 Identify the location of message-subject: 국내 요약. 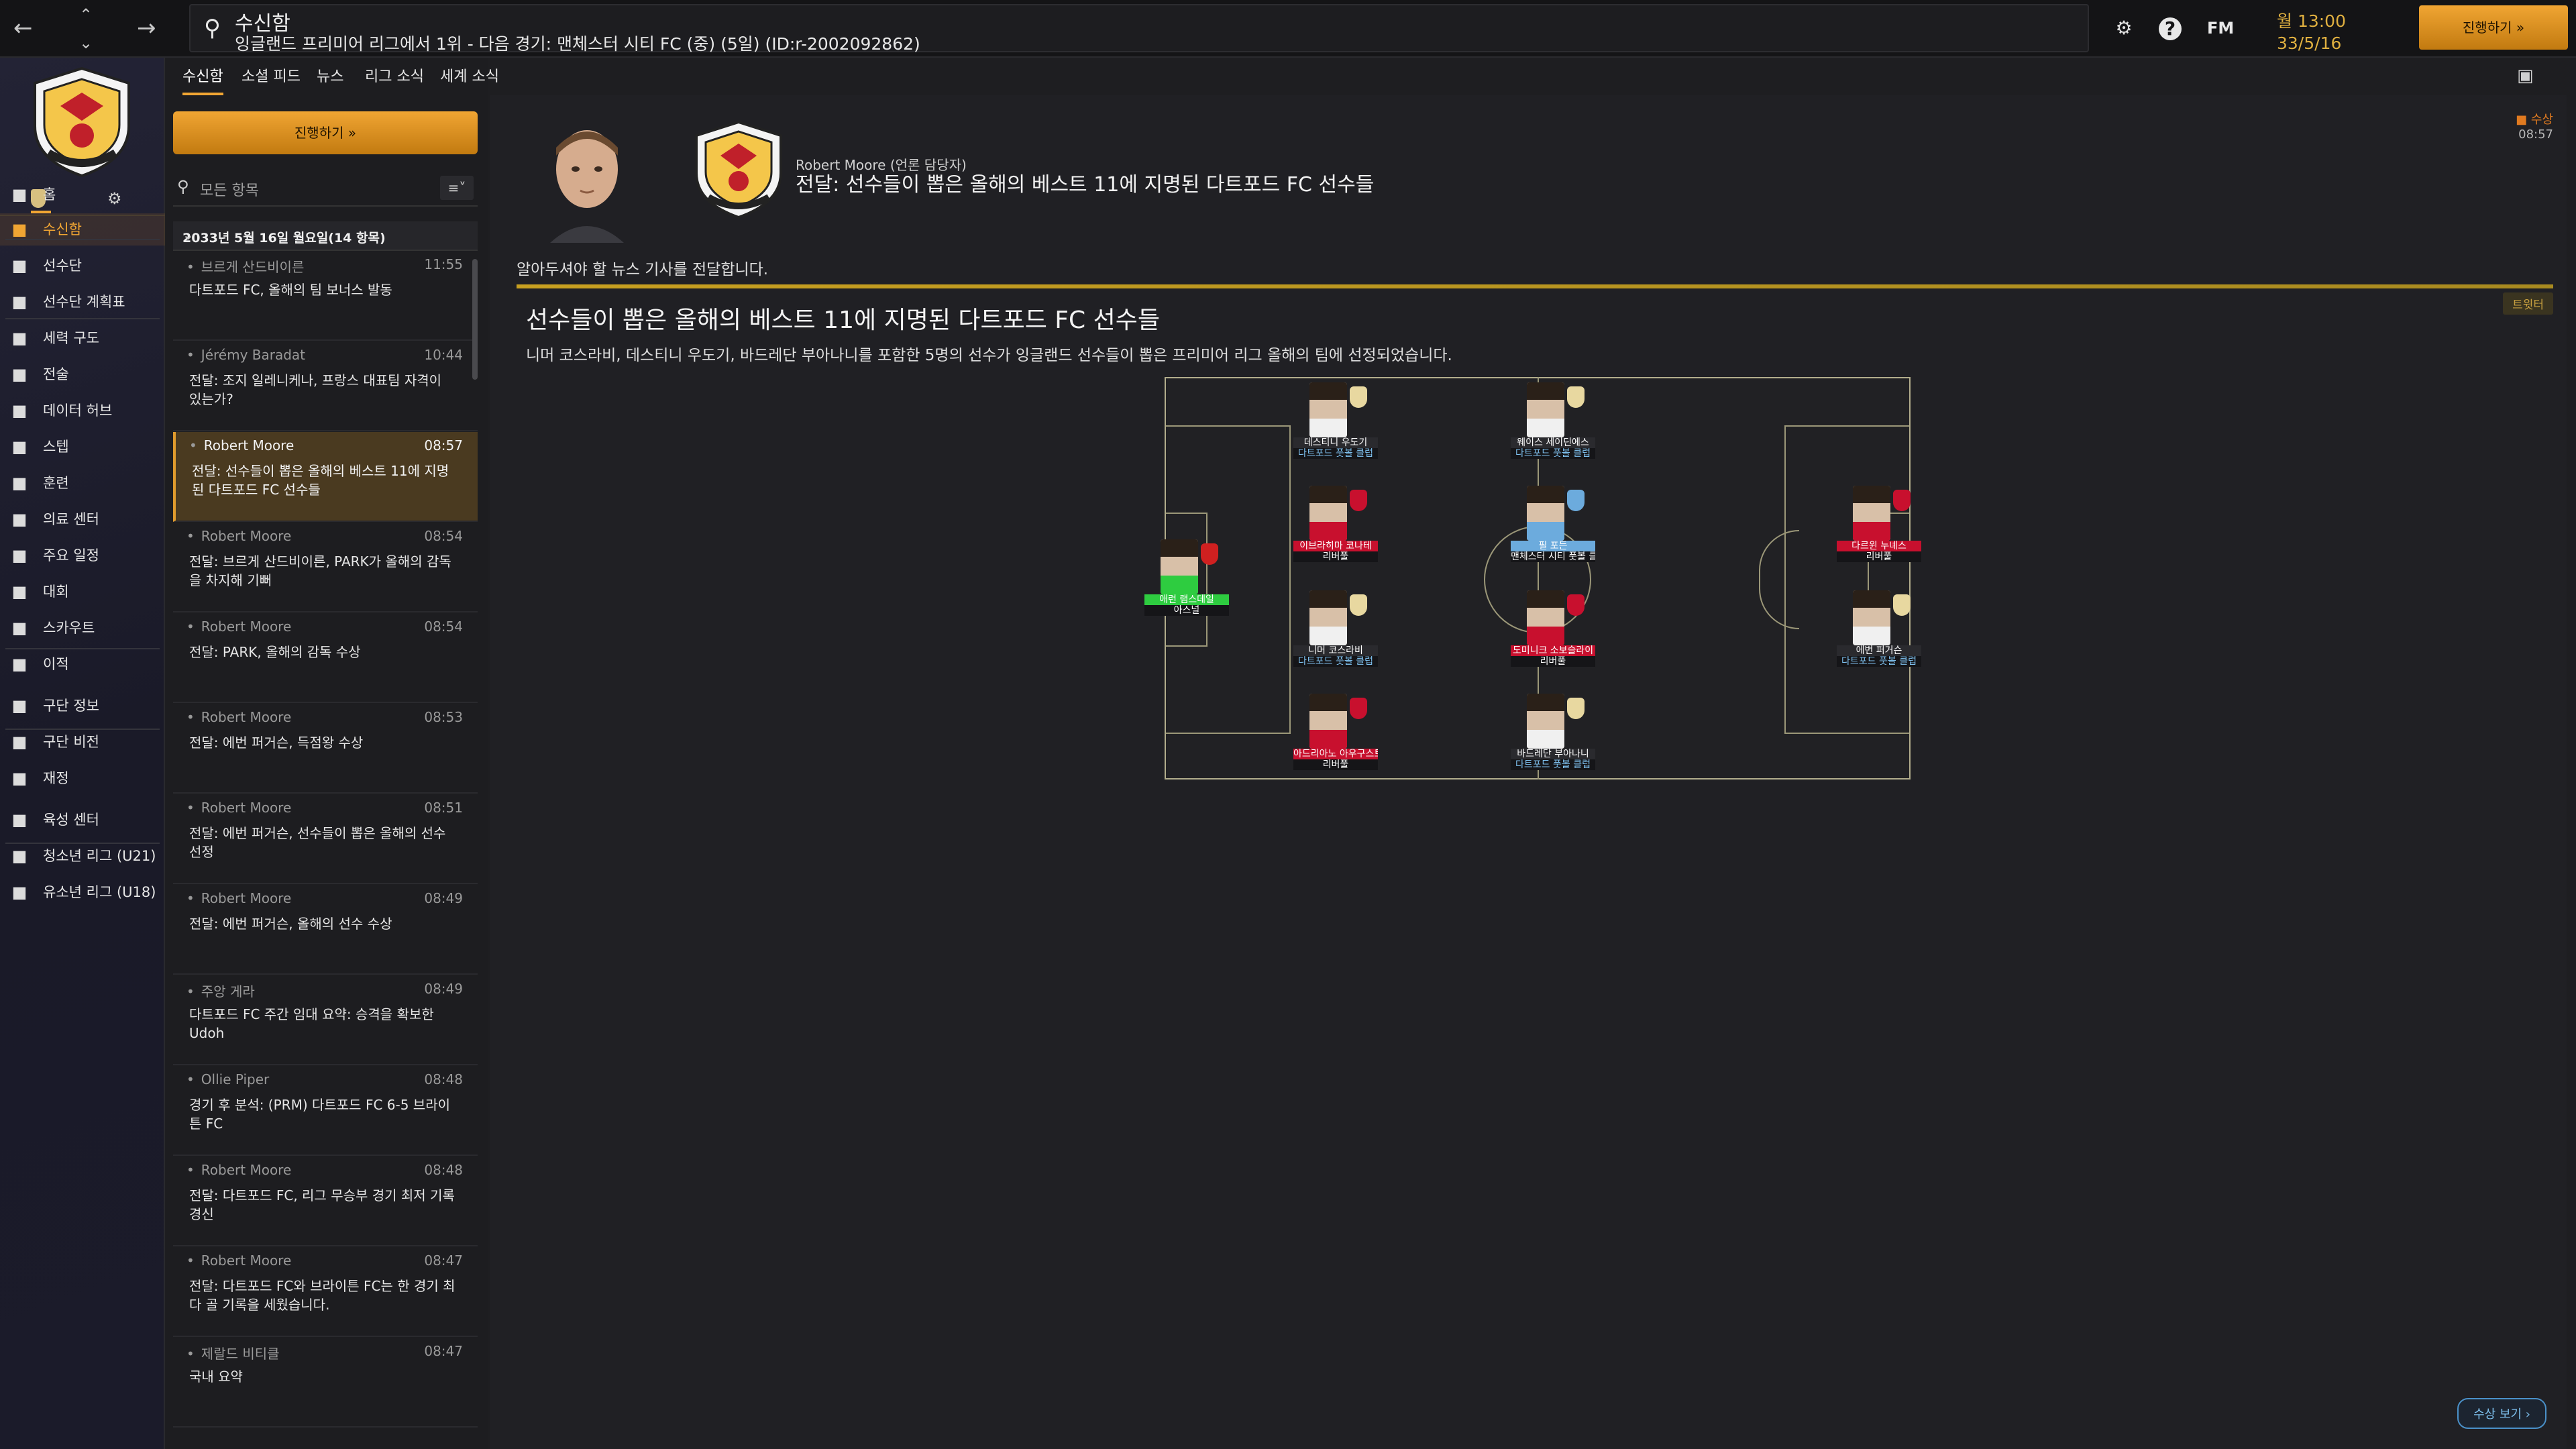
(216, 1376).